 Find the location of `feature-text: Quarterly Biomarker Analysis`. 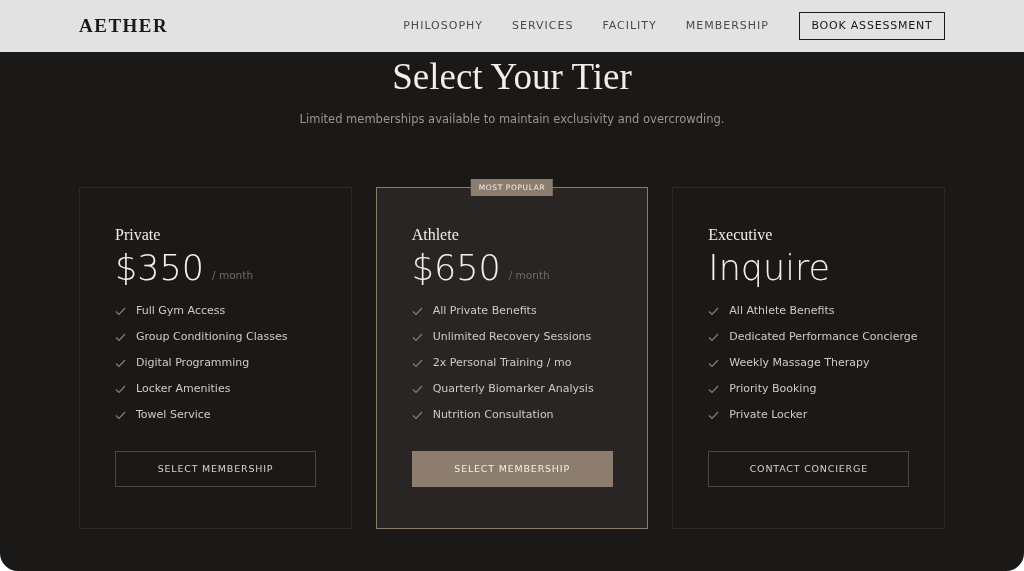

feature-text: Quarterly Biomarker Analysis is located at coordinates (513, 389).